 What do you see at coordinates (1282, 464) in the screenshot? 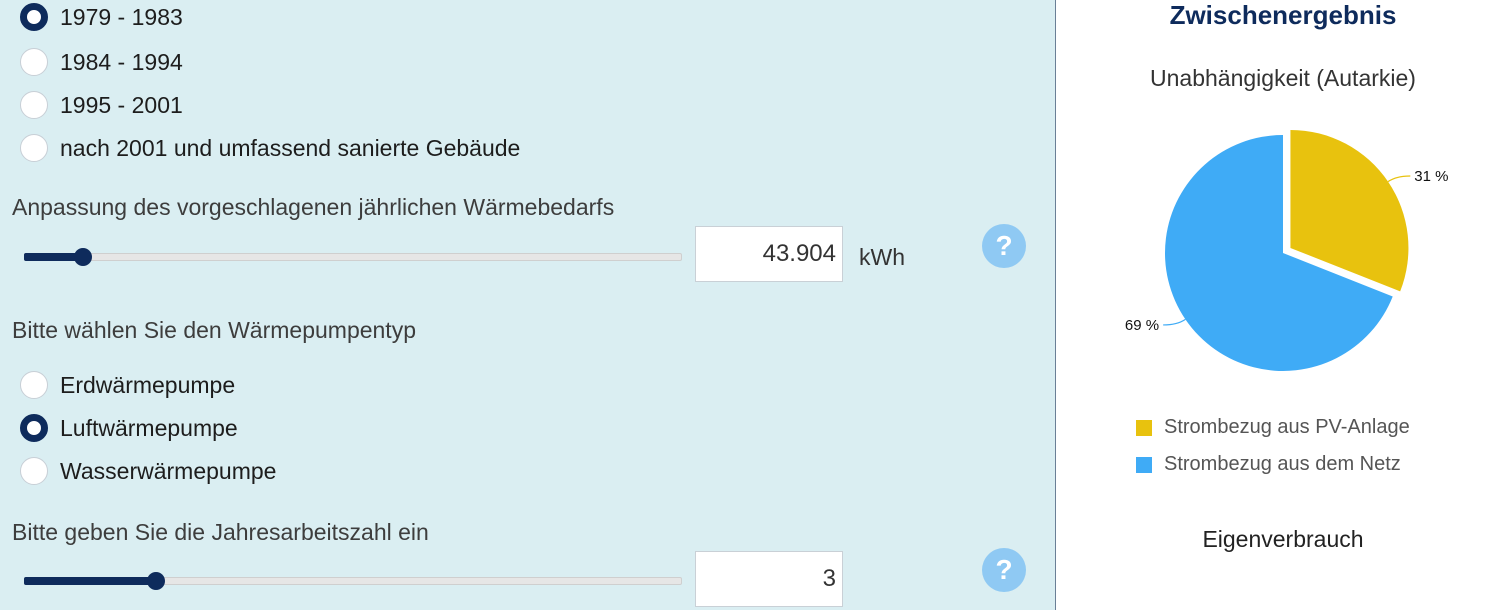
I see `legend-label: Strombezug aus dem Netz` at bounding box center [1282, 464].